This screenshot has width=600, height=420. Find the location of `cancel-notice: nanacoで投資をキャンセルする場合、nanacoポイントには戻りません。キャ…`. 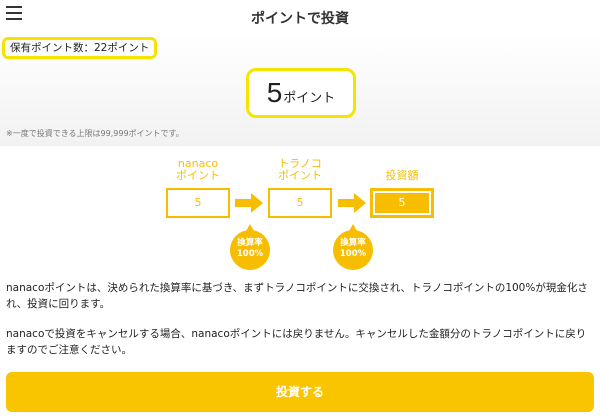

cancel-notice: nanacoで投資をキャンセルする場合、nanacoポイントには戻りません。キャ… is located at coordinates (296, 342).